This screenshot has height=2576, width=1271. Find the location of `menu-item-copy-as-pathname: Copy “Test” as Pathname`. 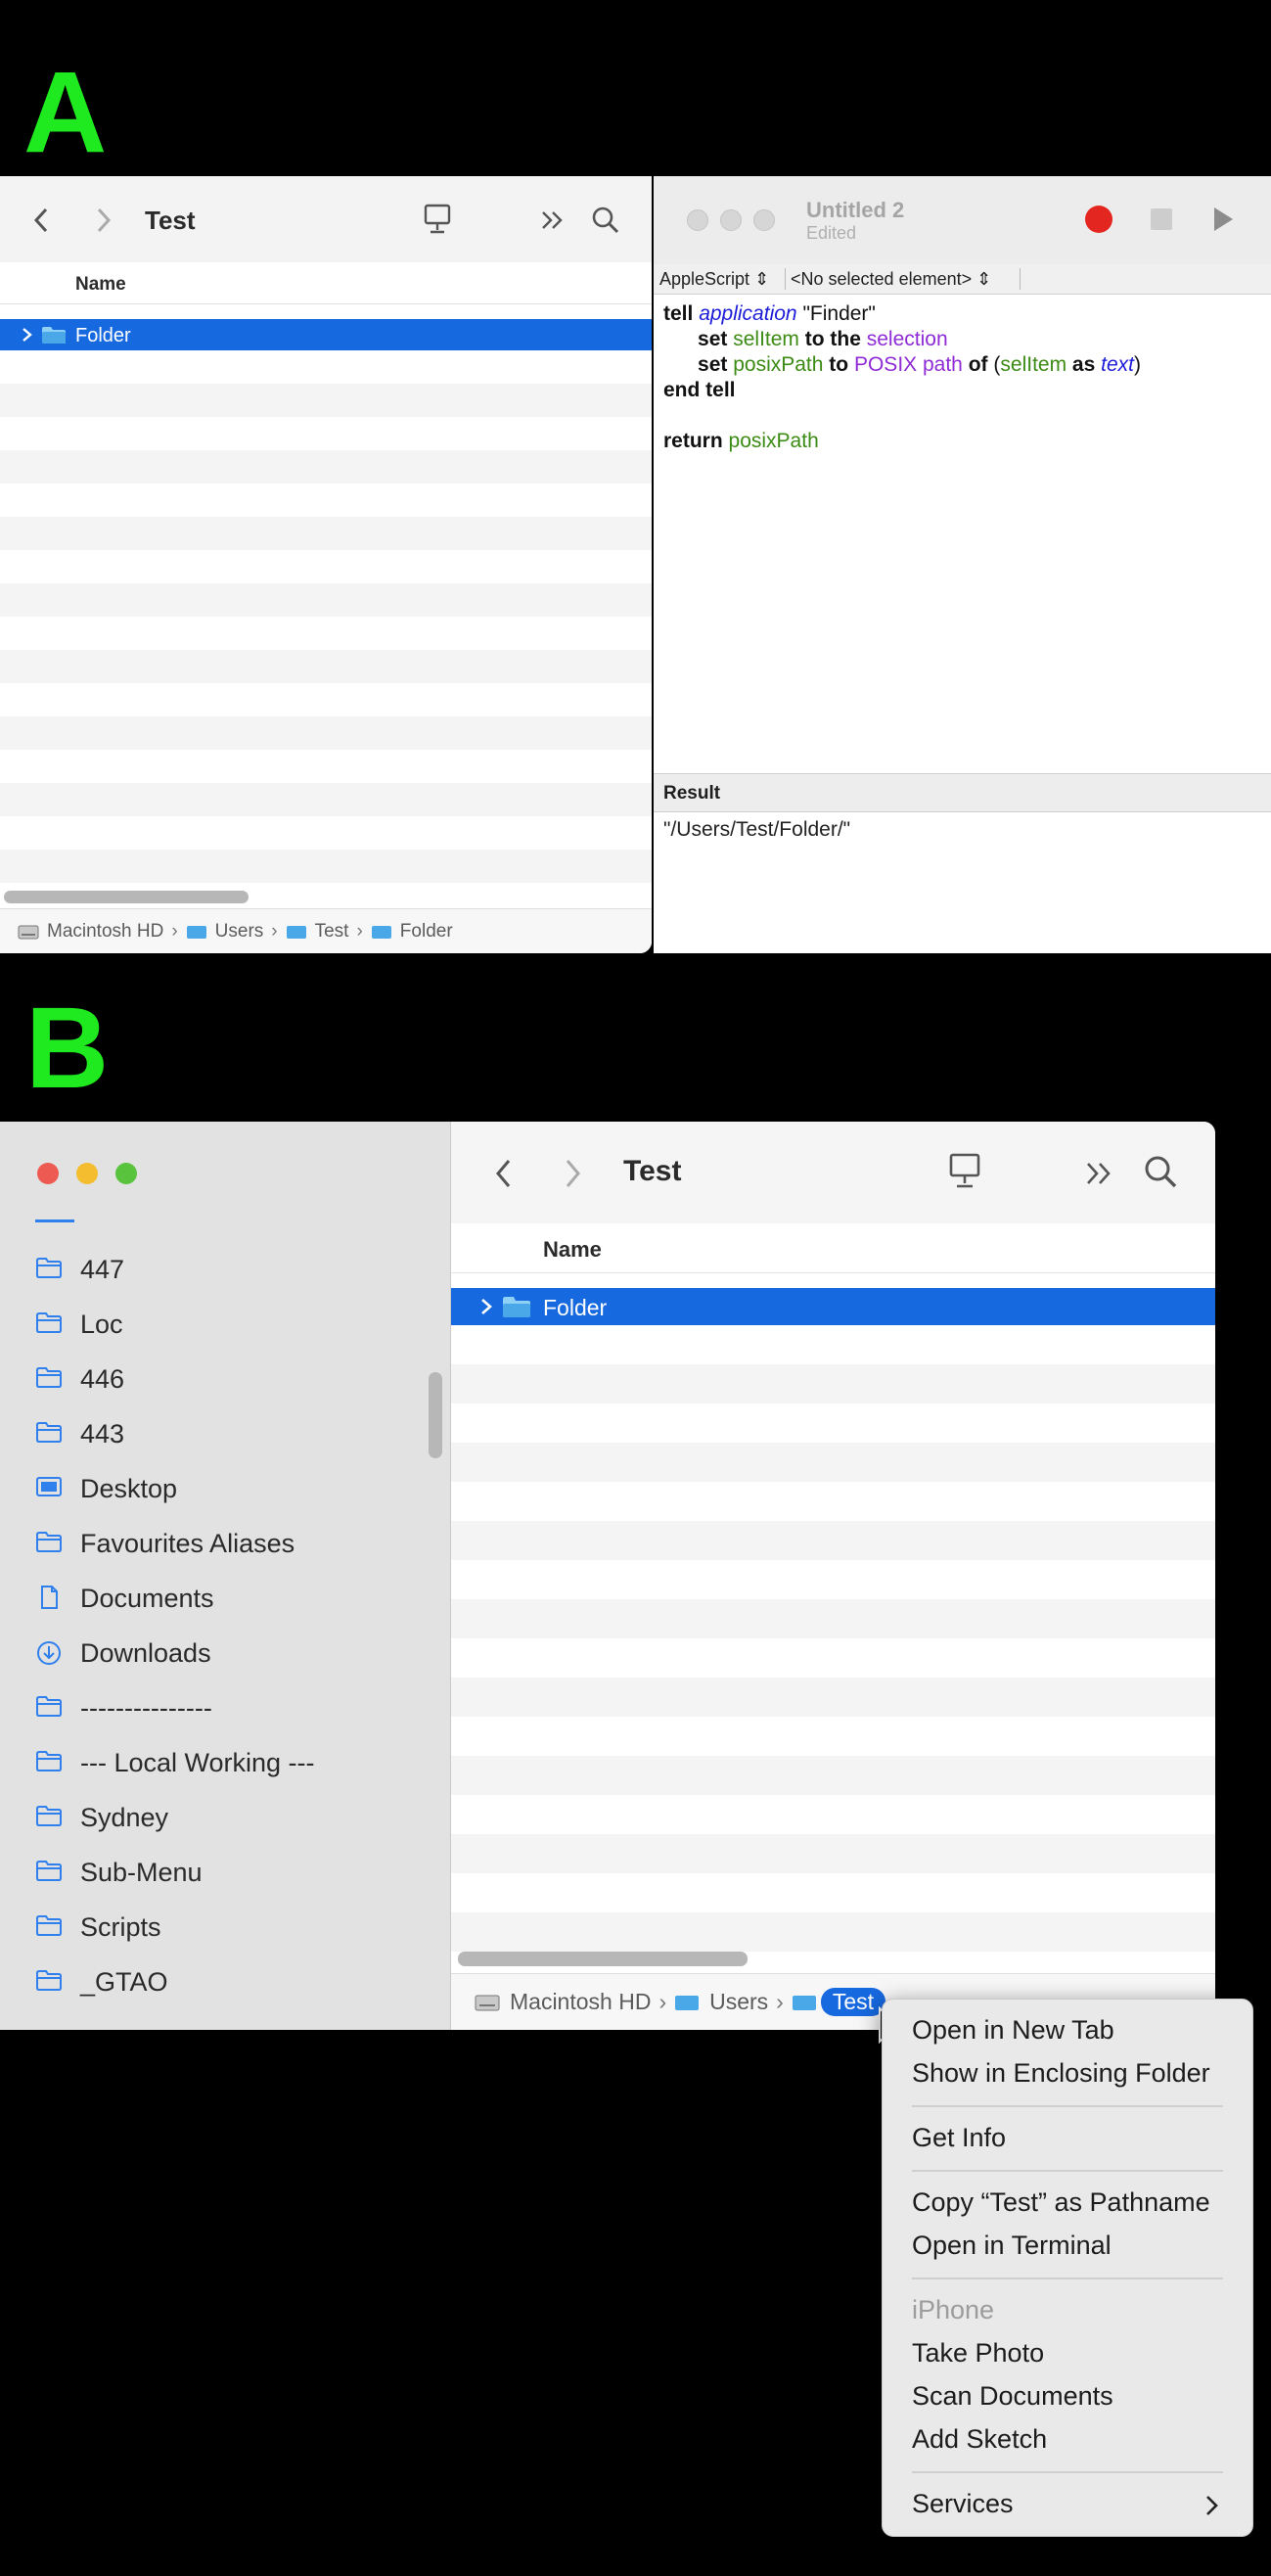

menu-item-copy-as-pathname: Copy “Test” as Pathname is located at coordinates (1061, 2202).